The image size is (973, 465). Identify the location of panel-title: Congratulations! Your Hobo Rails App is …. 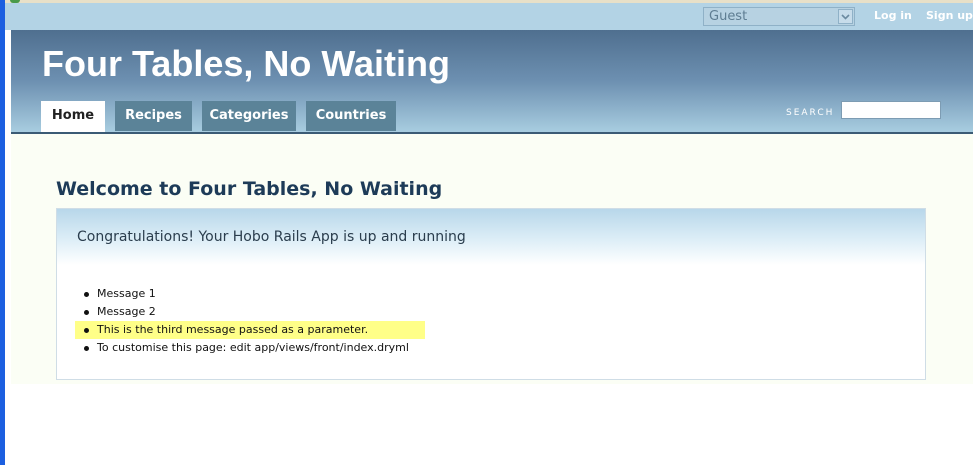
(271, 237).